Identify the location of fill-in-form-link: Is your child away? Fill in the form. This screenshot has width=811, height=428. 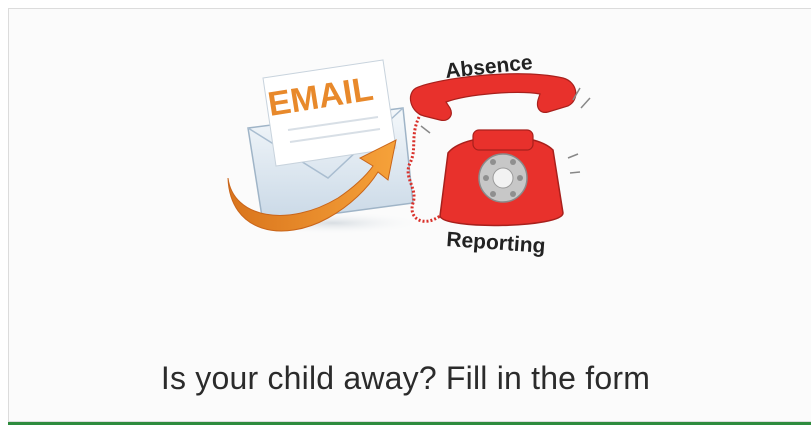
(405, 378).